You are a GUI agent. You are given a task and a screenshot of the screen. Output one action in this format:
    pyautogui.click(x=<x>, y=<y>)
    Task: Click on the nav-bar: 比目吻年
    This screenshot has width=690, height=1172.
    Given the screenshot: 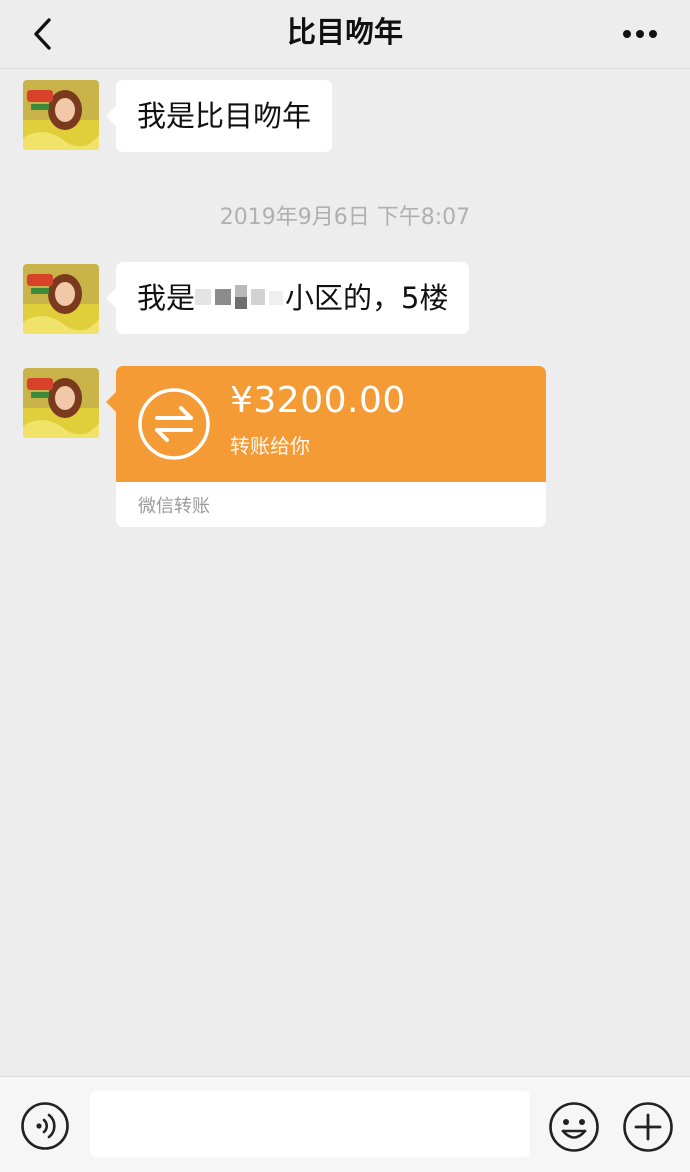 What is the action you would take?
    pyautogui.click(x=345, y=34)
    